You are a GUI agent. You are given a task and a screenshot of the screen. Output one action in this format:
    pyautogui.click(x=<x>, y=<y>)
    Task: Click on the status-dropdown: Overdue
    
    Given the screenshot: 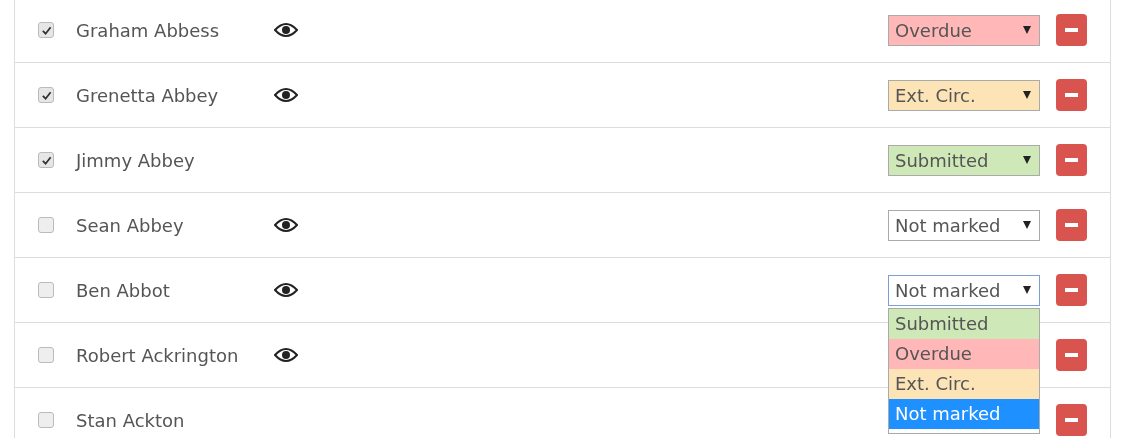 What is the action you would take?
    pyautogui.click(x=964, y=30)
    